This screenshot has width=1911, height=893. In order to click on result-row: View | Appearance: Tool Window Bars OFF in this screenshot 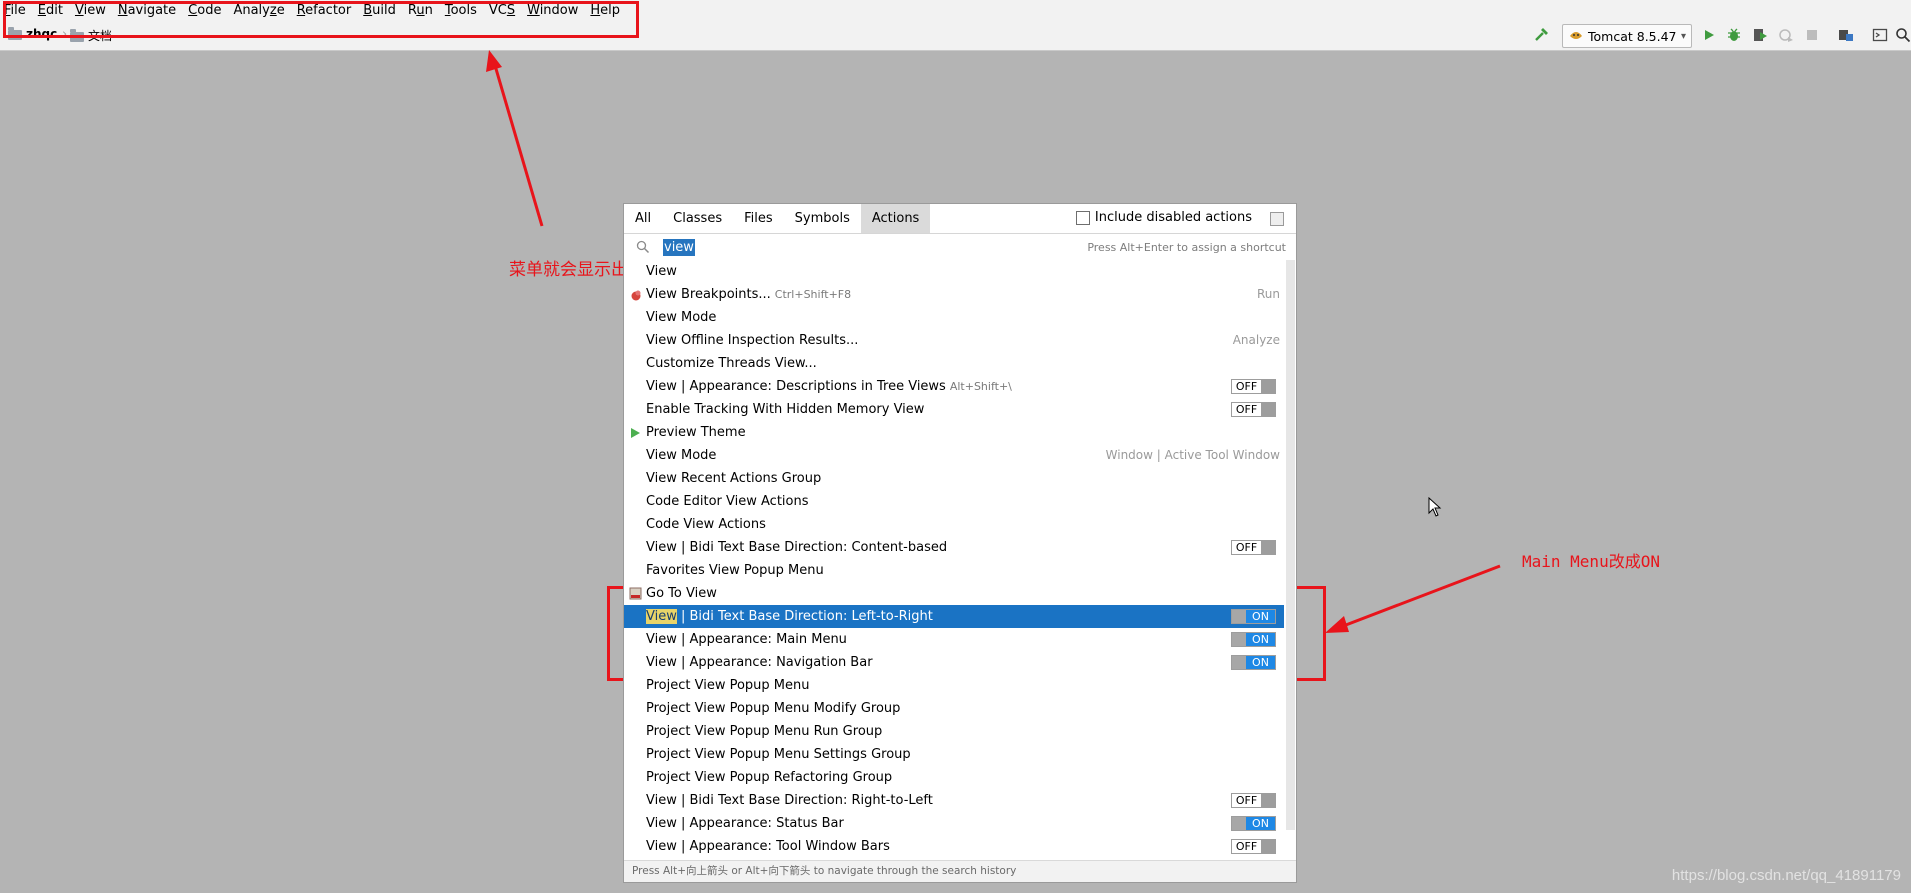, I will do `click(954, 846)`.